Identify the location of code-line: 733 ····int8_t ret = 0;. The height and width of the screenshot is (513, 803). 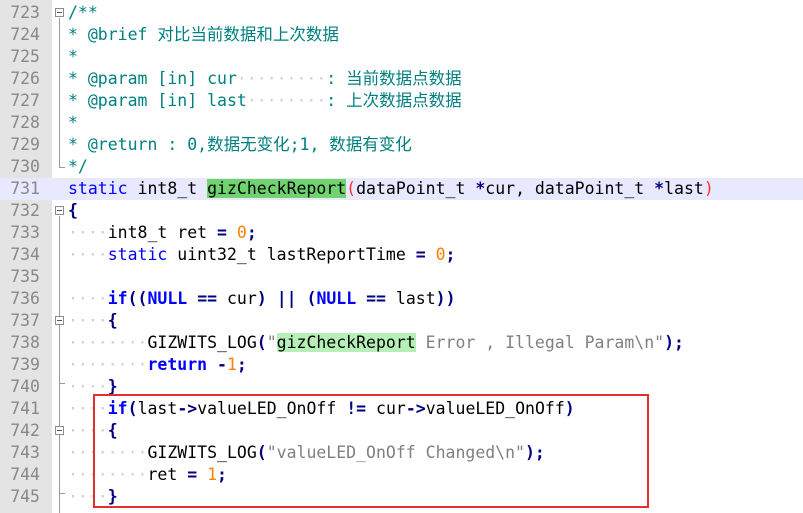
(401, 233).